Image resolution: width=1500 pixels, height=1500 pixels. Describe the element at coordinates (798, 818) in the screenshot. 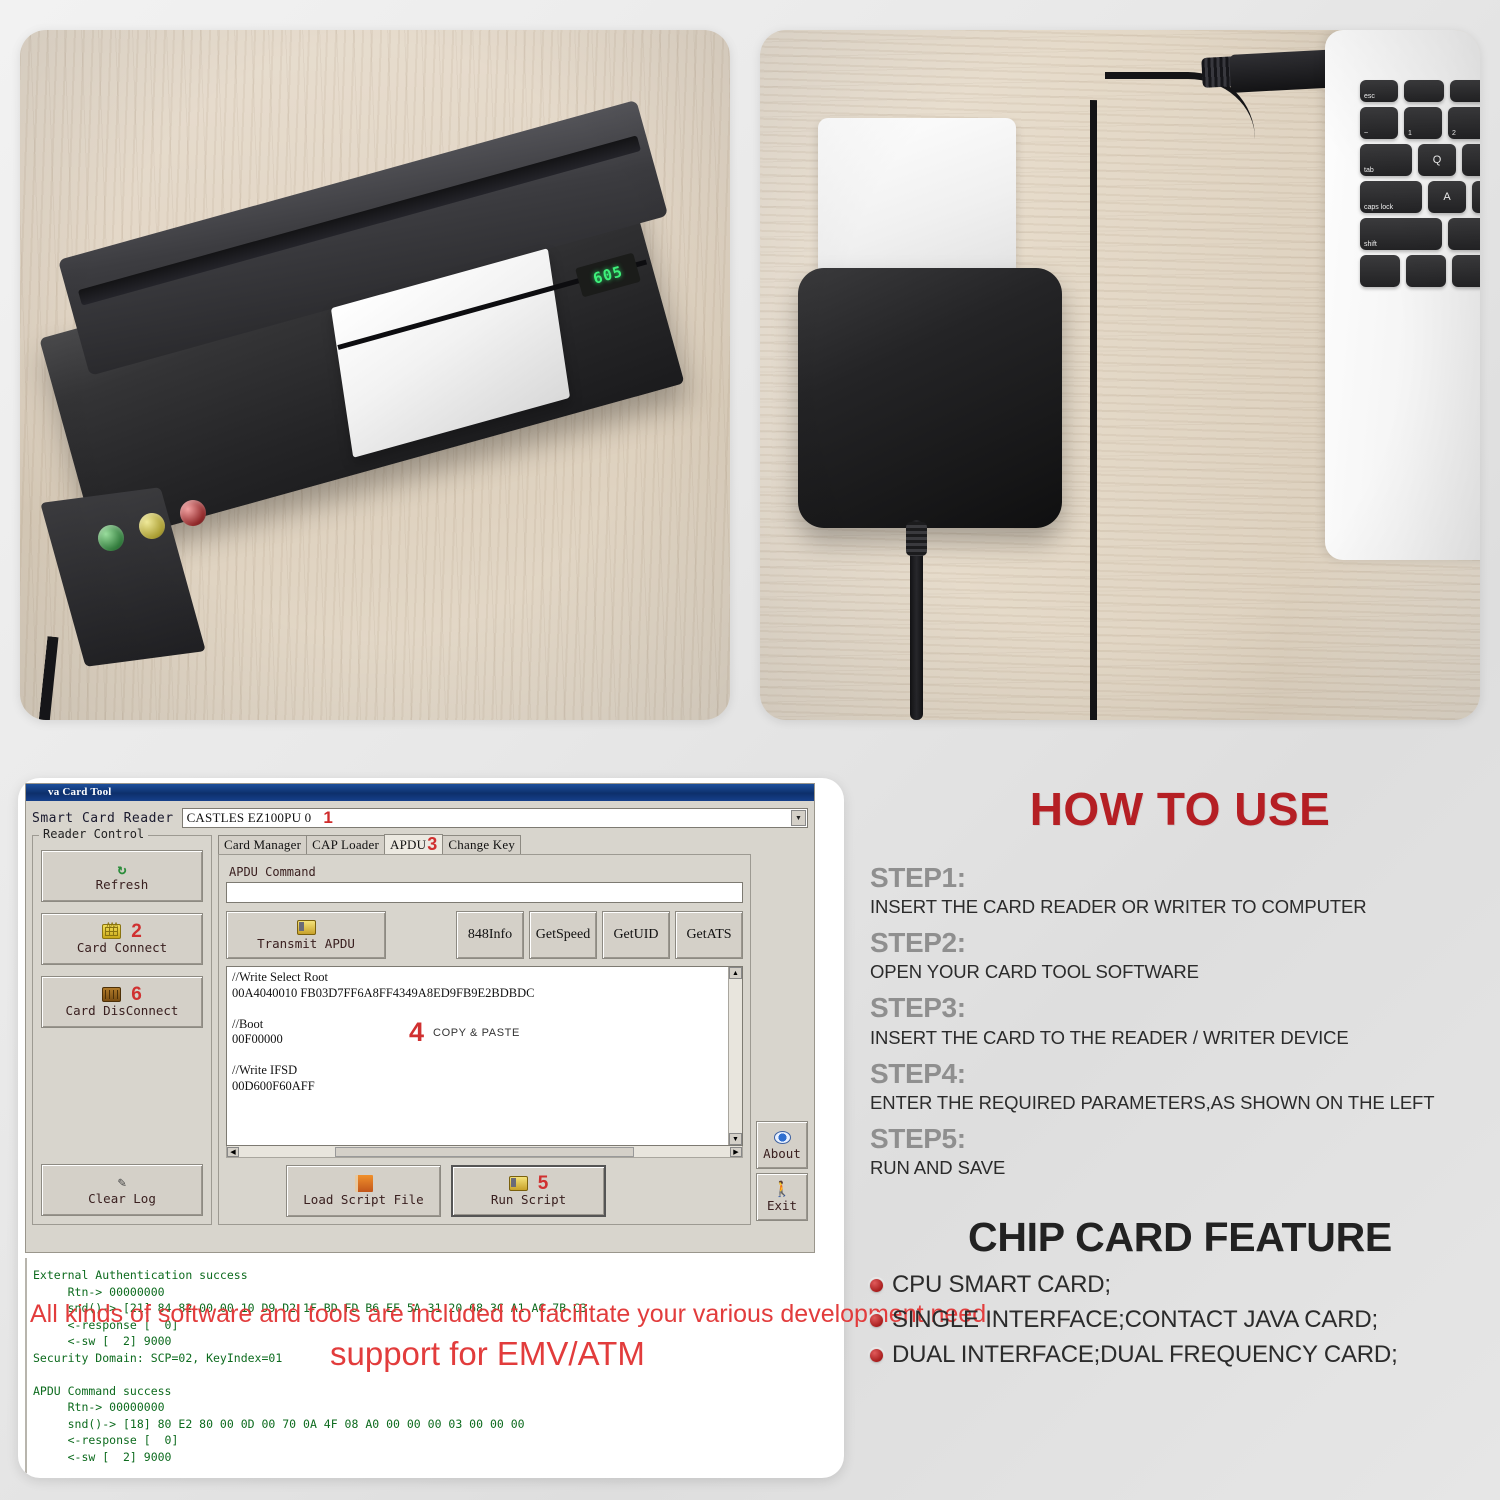

I see `chevron-down-icon: ▼` at that location.